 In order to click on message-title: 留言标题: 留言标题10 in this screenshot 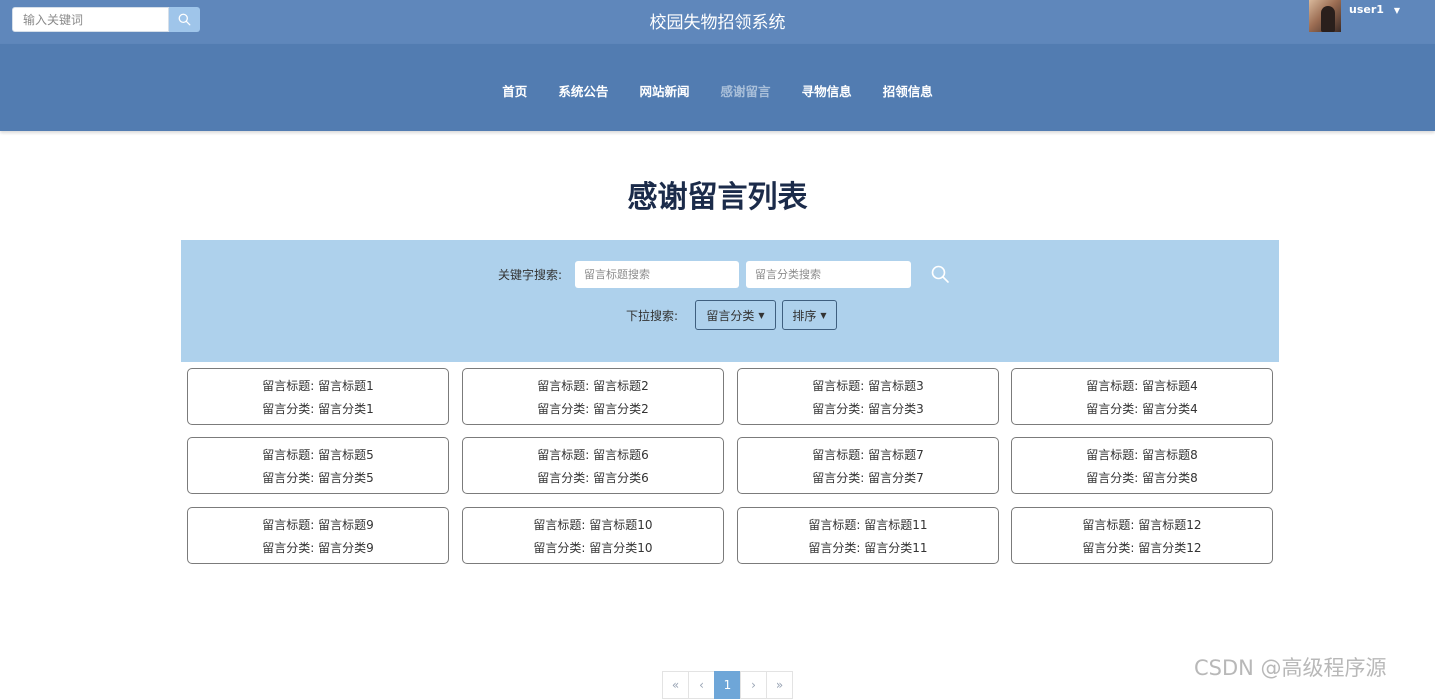, I will do `click(593, 525)`.